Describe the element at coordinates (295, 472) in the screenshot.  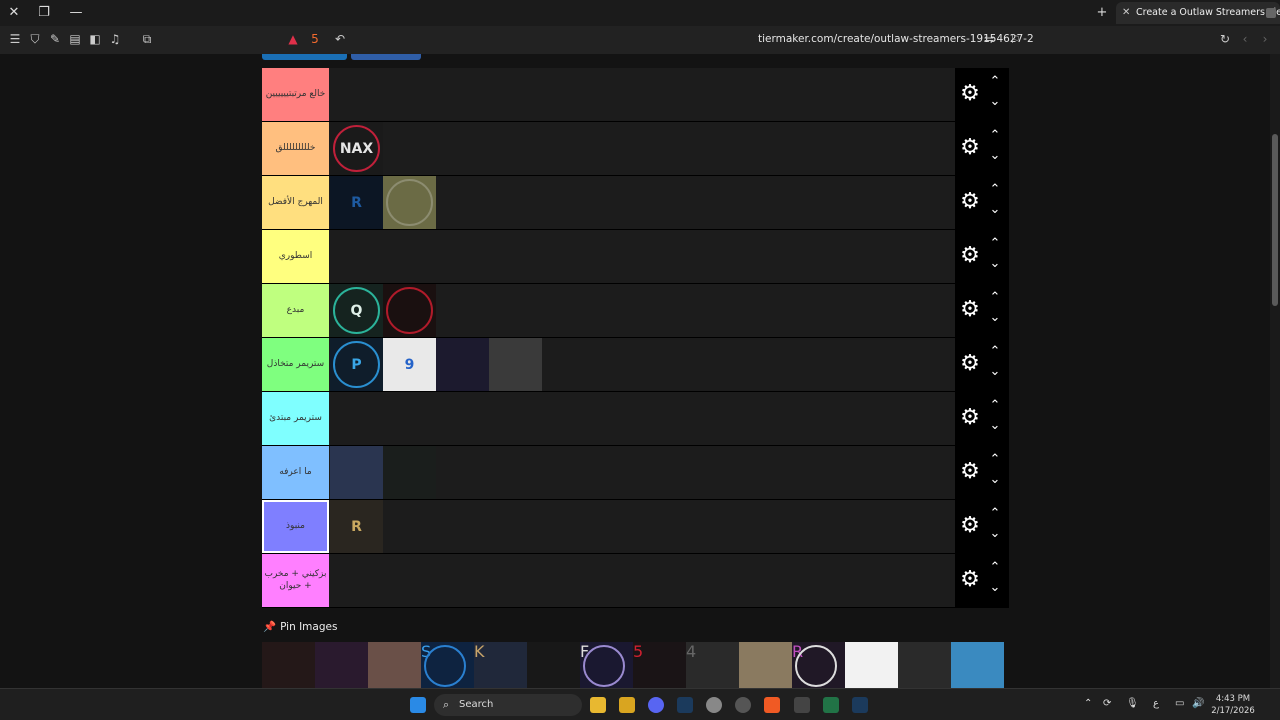
I see `tier-label: ما اعرفه` at that location.